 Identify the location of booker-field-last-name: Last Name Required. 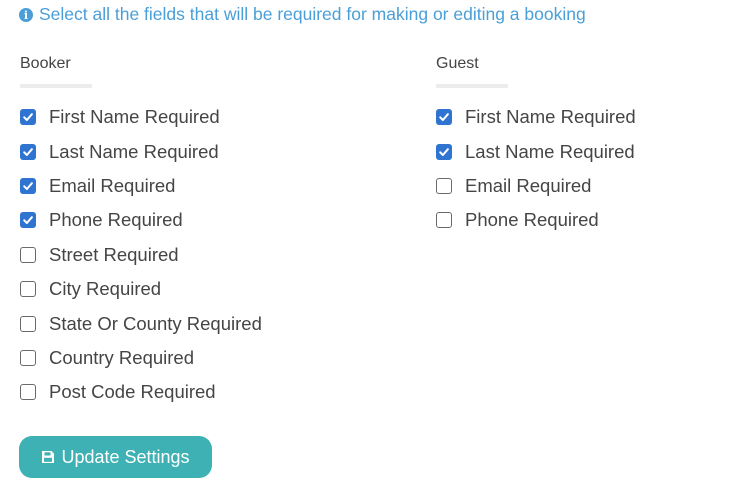
(141, 151).